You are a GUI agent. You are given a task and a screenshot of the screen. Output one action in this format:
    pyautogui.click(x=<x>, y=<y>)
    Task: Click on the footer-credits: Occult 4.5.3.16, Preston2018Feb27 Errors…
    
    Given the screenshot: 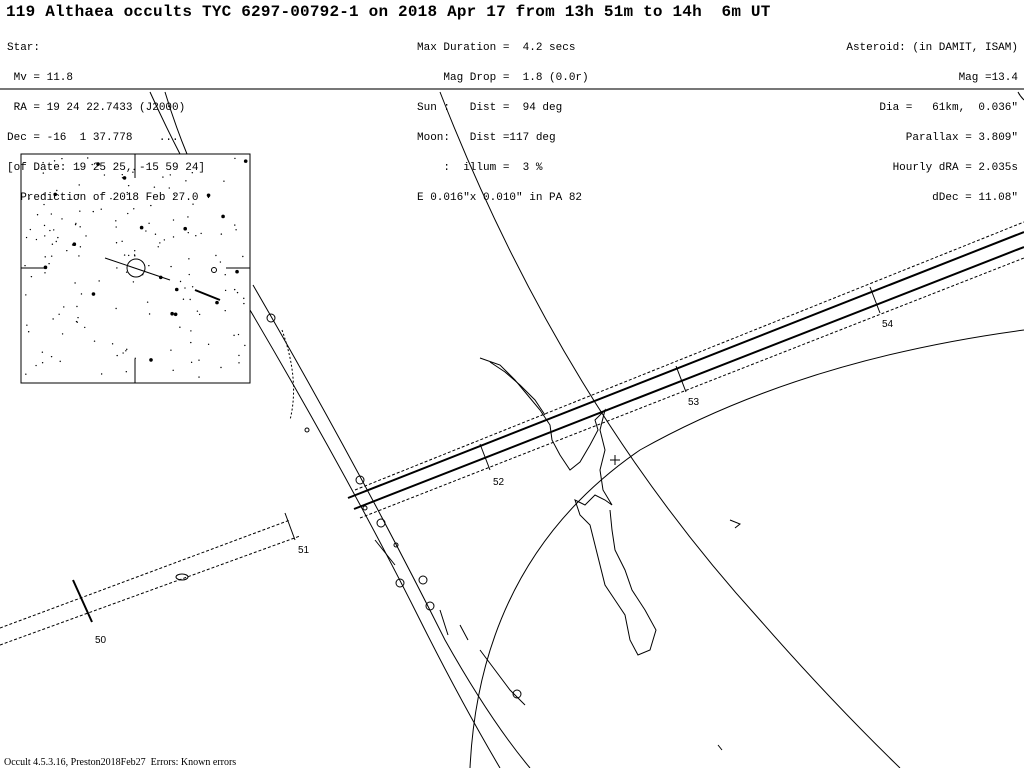 What is the action you would take?
    pyautogui.click(x=120, y=762)
    